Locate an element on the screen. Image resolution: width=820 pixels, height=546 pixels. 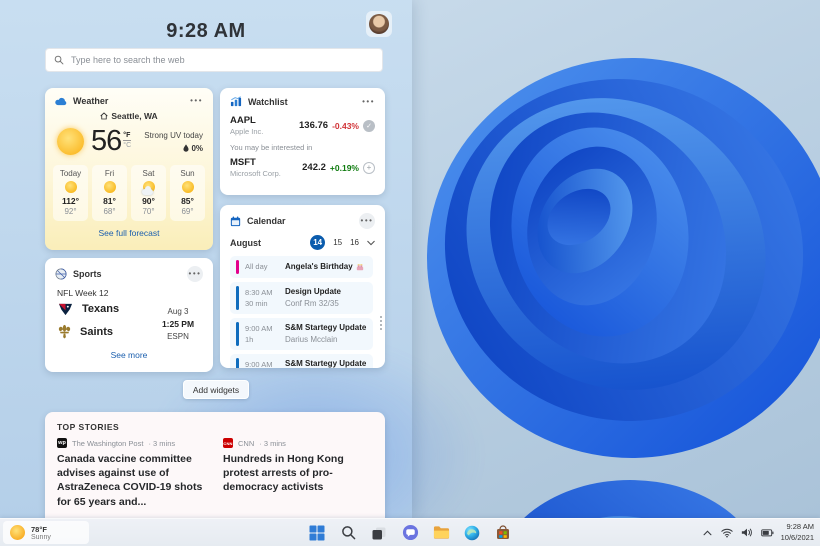
tray-chevron-up-icon is located at coordinates (707, 532).